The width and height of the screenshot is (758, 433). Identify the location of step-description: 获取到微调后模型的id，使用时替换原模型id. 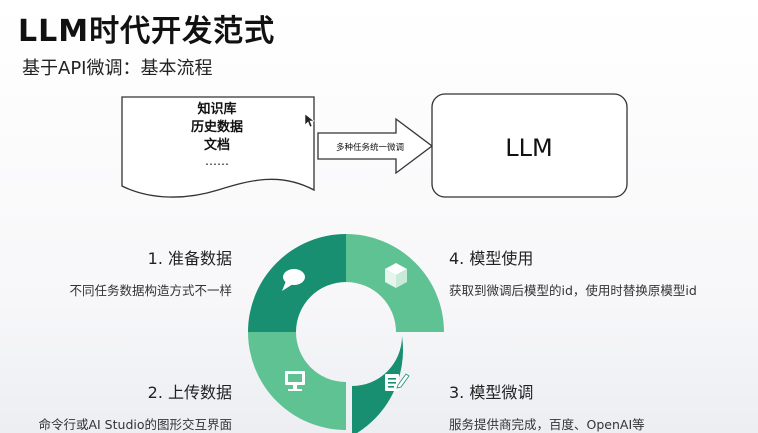
(573, 290).